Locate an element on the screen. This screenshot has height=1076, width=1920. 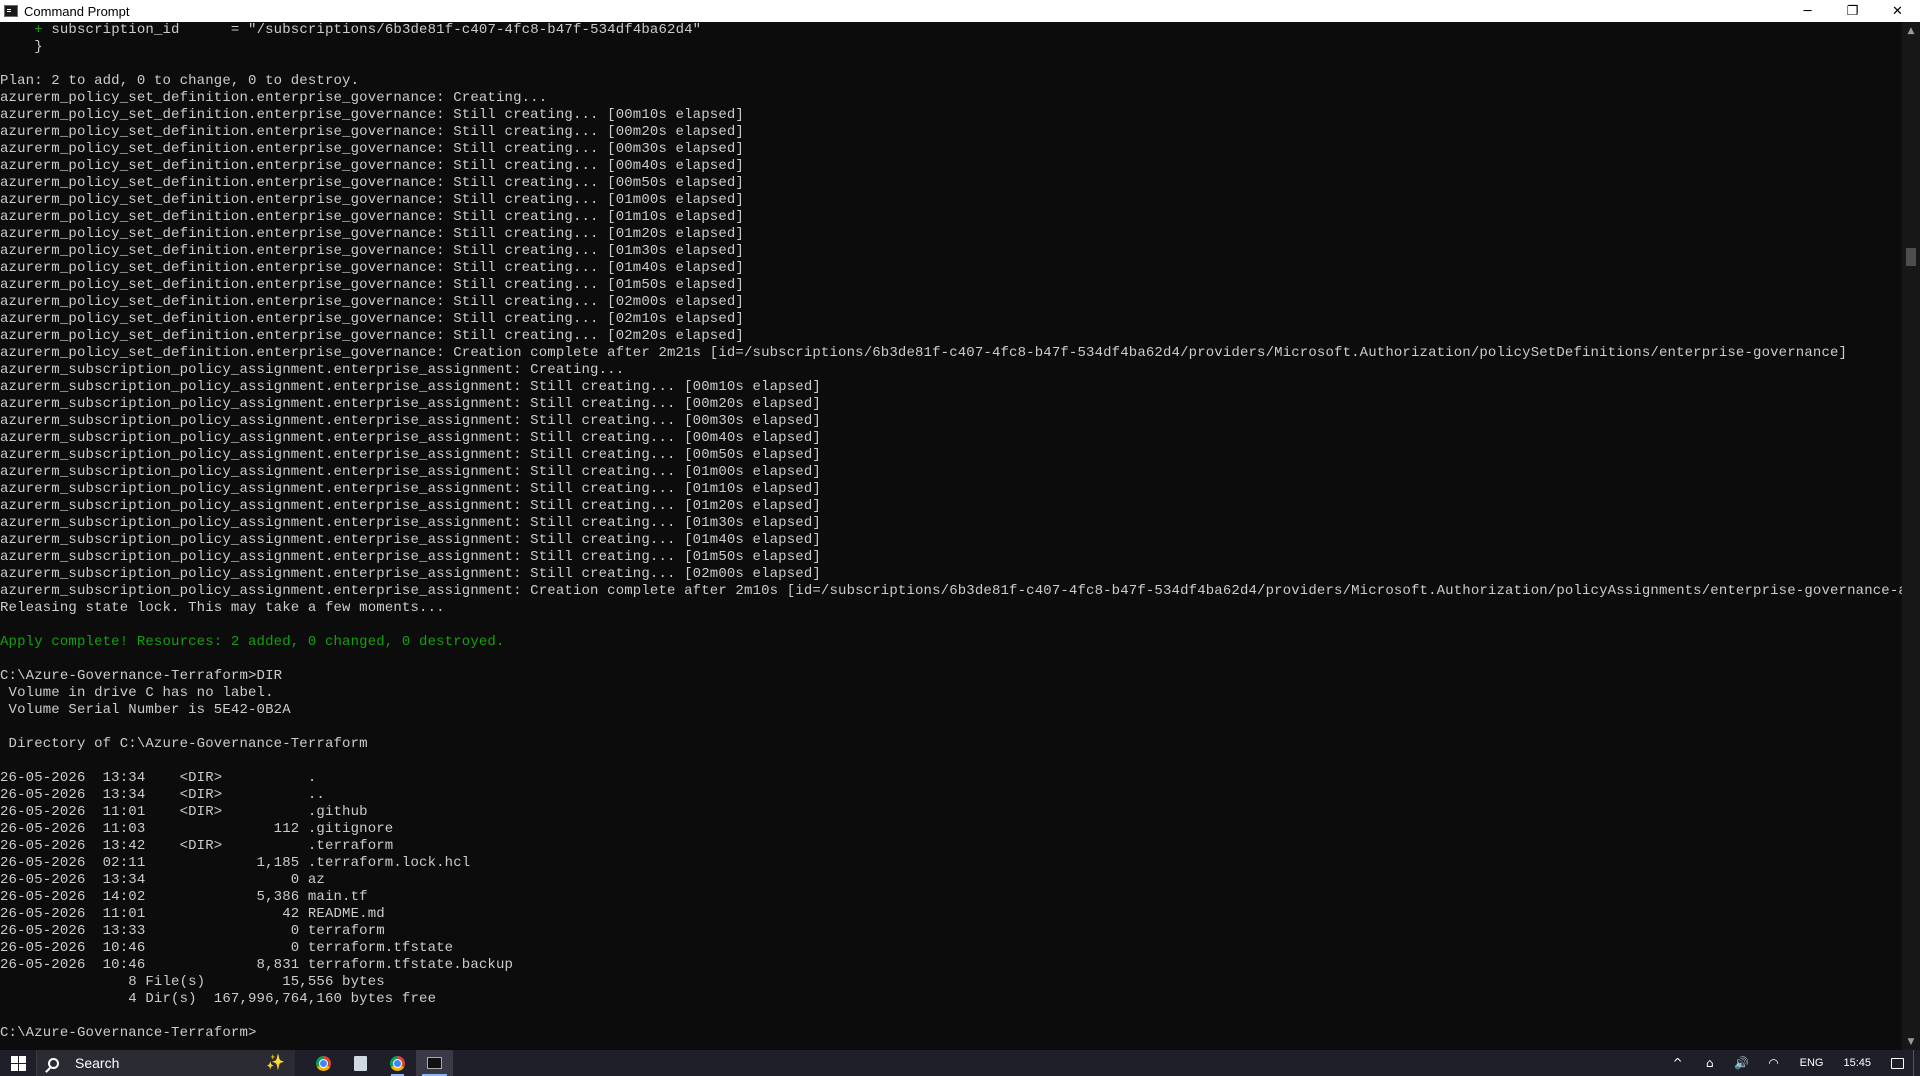
search-icon is located at coordinates (53, 1063).